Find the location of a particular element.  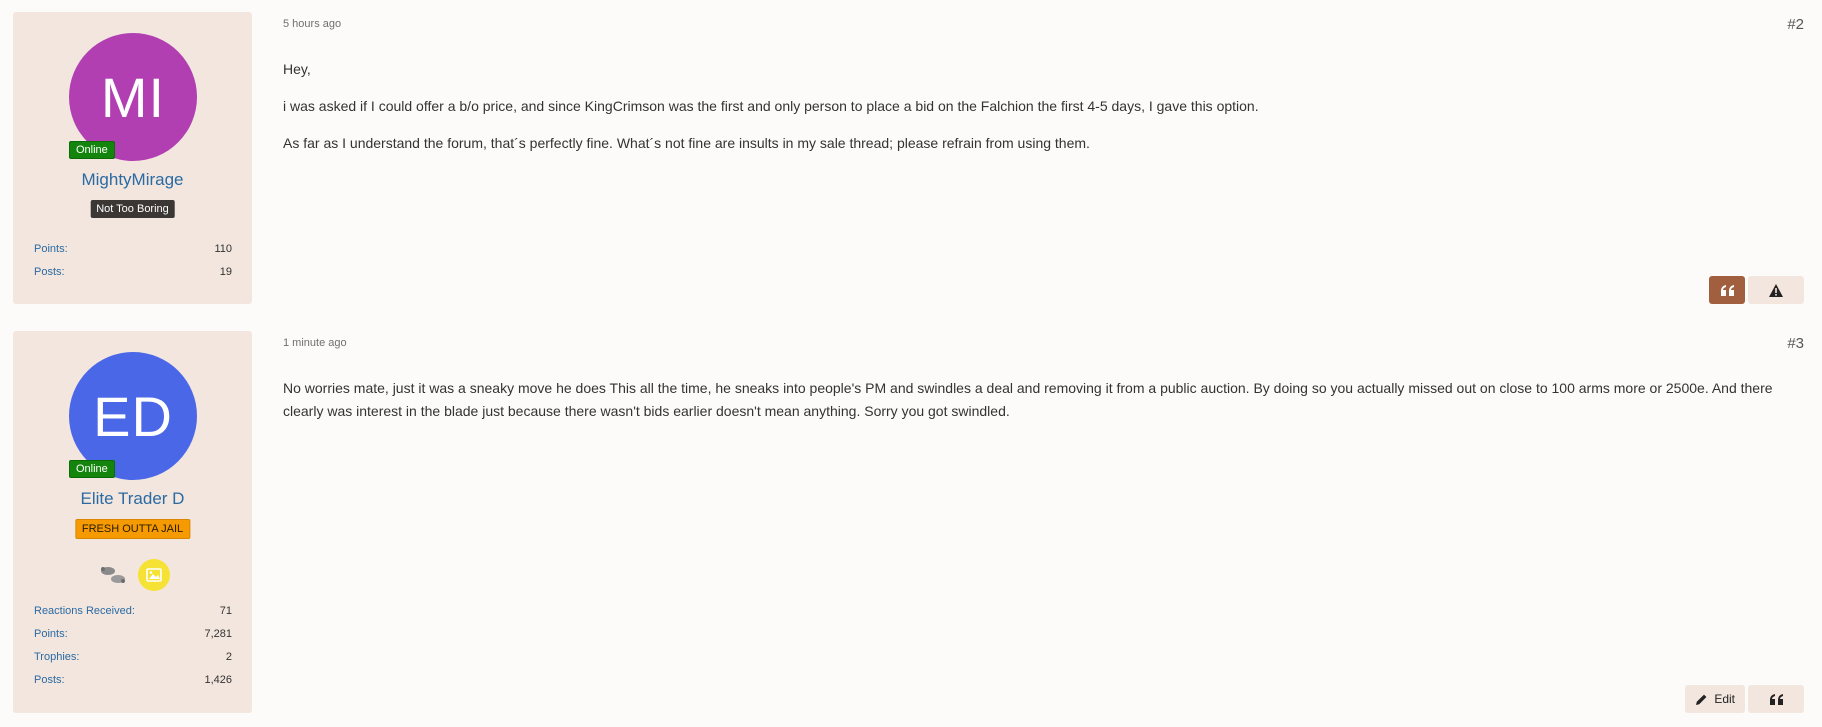

stat-label: Reactions Received: is located at coordinates (84, 611).